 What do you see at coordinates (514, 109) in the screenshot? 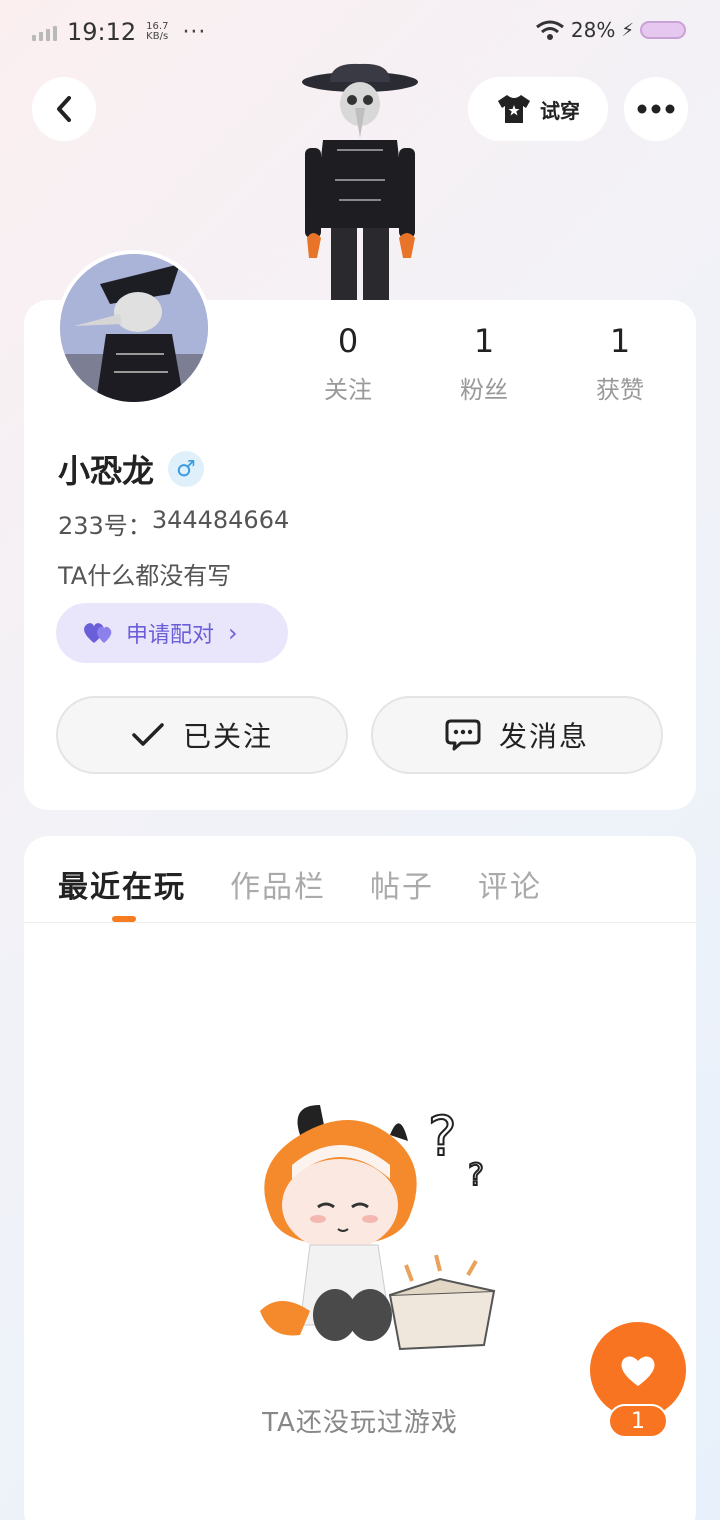
I see `tshirt-icon` at bounding box center [514, 109].